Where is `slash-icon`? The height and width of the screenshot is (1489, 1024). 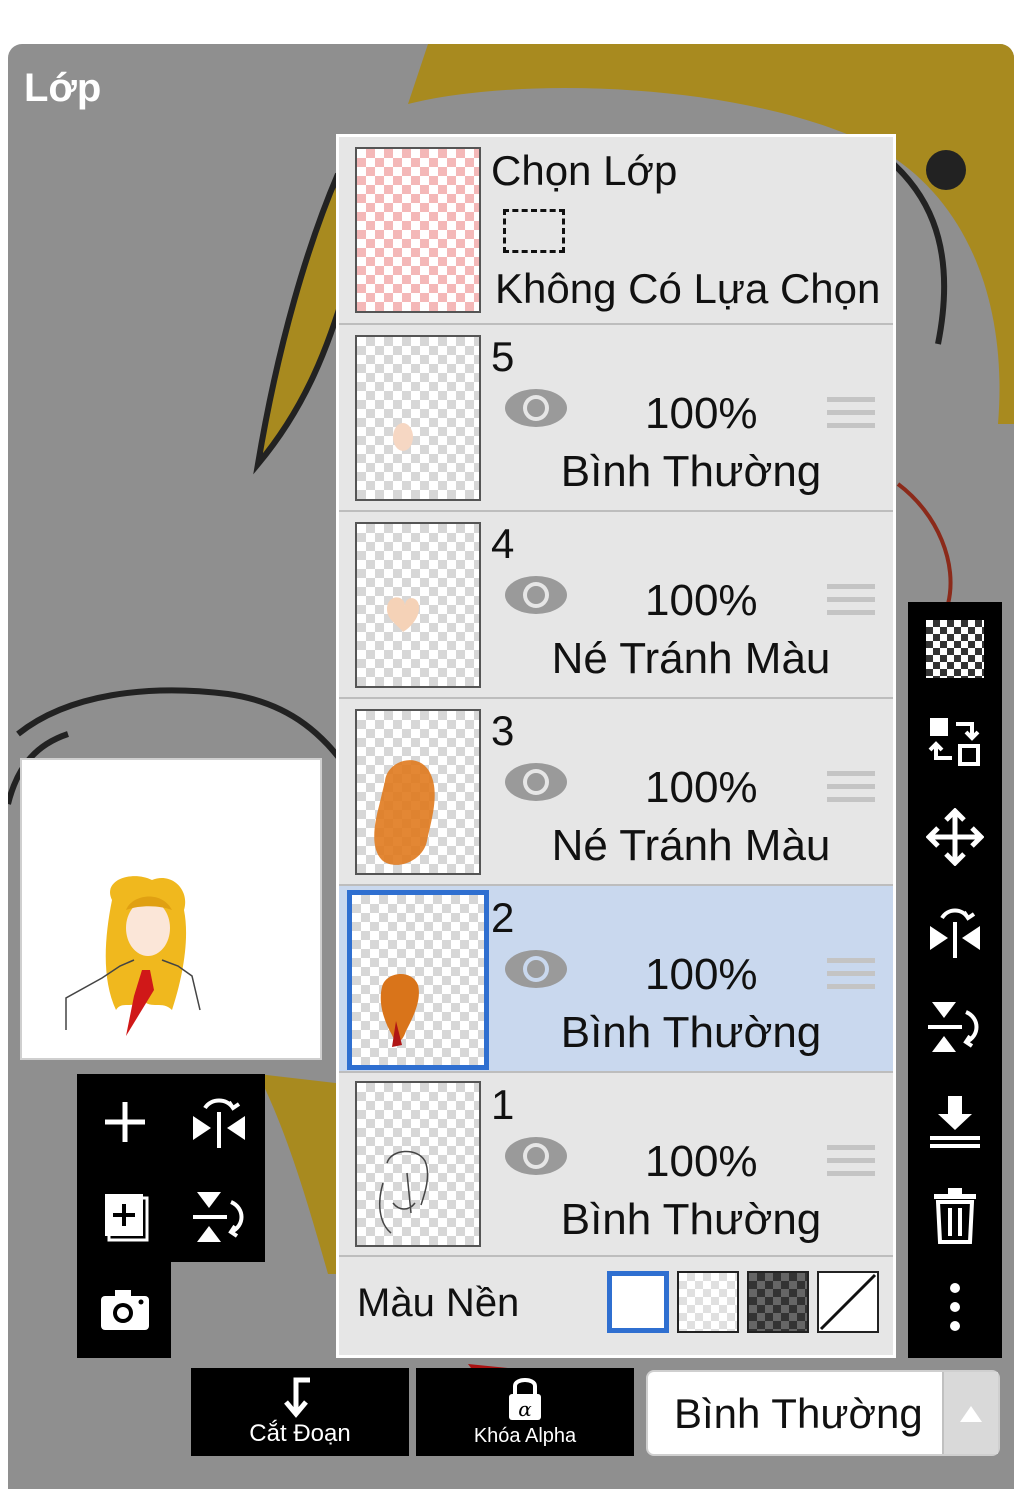 slash-icon is located at coordinates (848, 1302).